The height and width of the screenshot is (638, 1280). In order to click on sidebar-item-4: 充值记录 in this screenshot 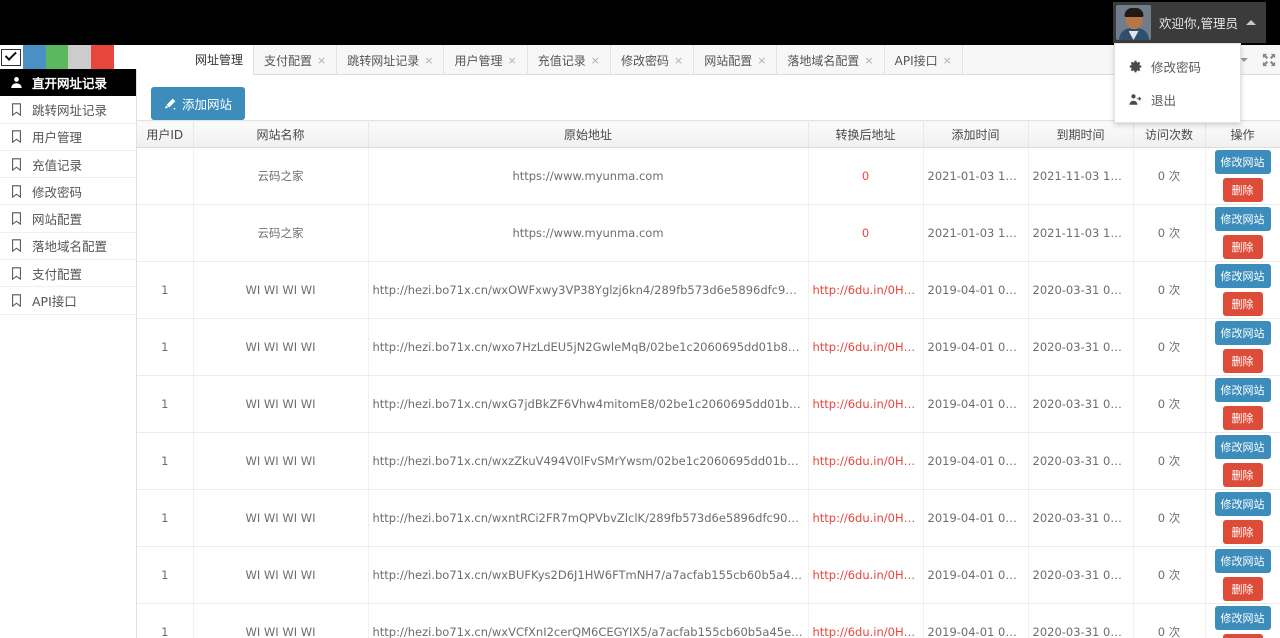, I will do `click(68, 165)`.